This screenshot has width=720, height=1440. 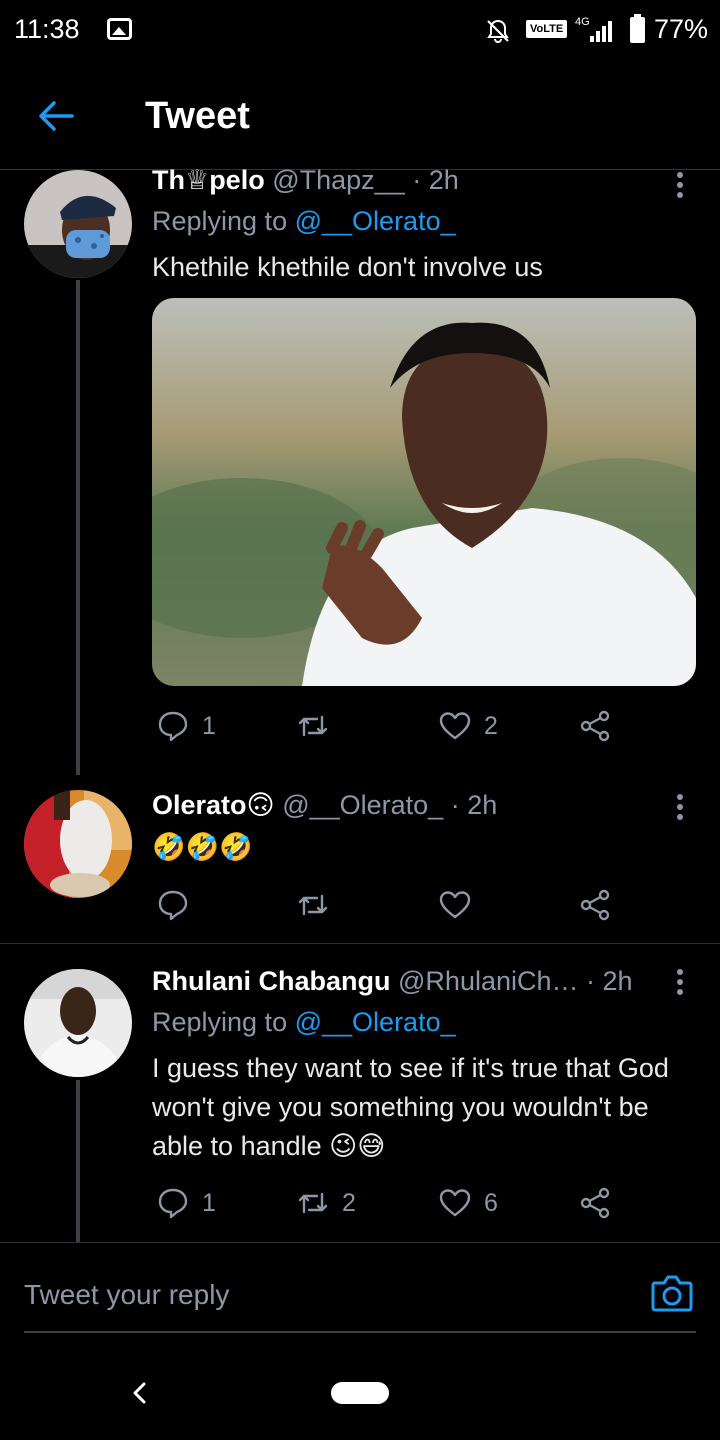 What do you see at coordinates (47, 29) in the screenshot?
I see `status-time: 11:38` at bounding box center [47, 29].